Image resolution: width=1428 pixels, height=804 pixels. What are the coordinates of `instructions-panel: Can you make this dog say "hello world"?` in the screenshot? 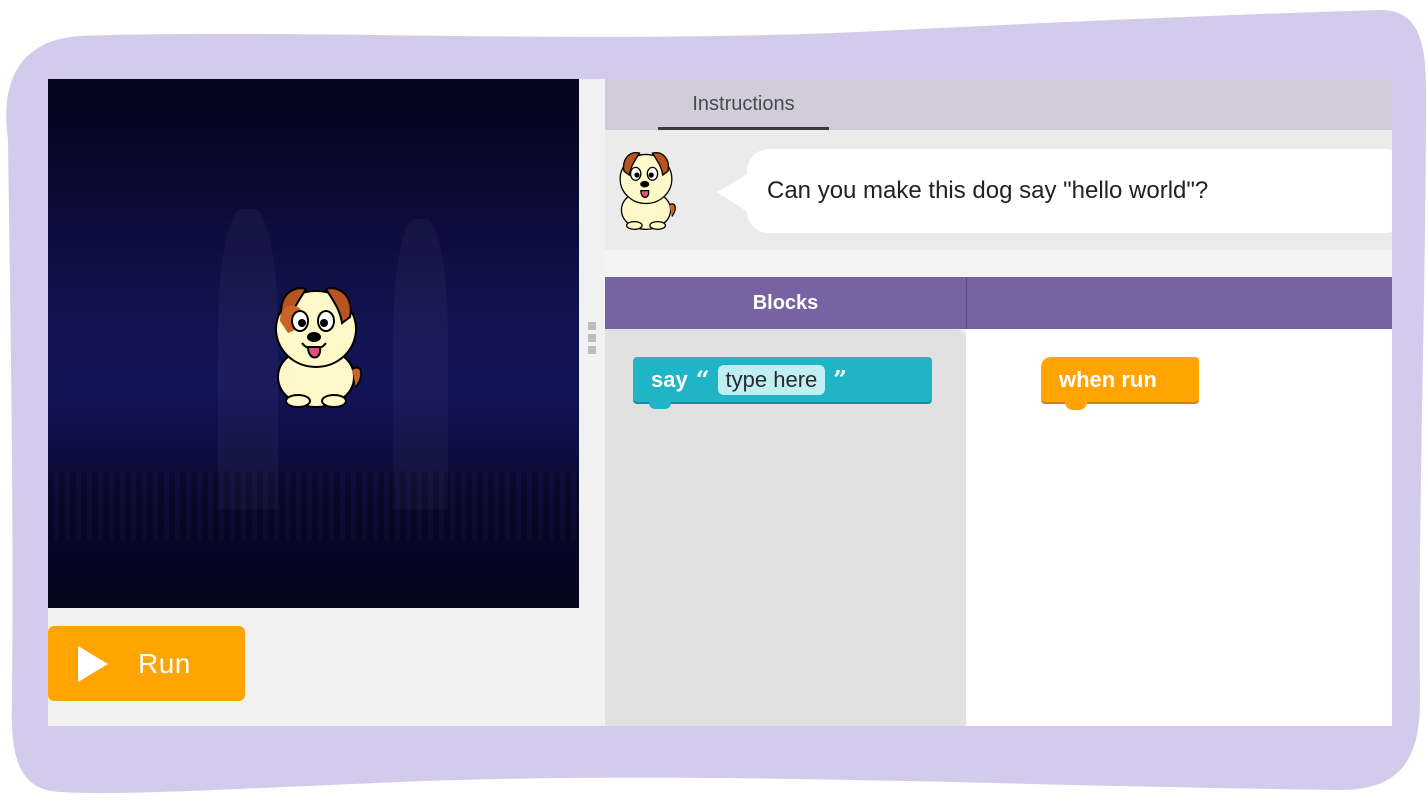 It's located at (998, 190).